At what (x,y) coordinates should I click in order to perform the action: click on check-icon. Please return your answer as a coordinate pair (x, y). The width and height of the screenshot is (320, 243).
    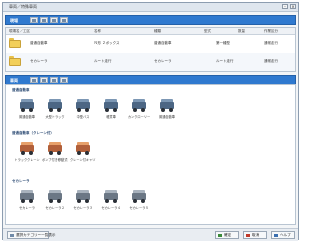
    Looking at the image, I should click on (220, 235).